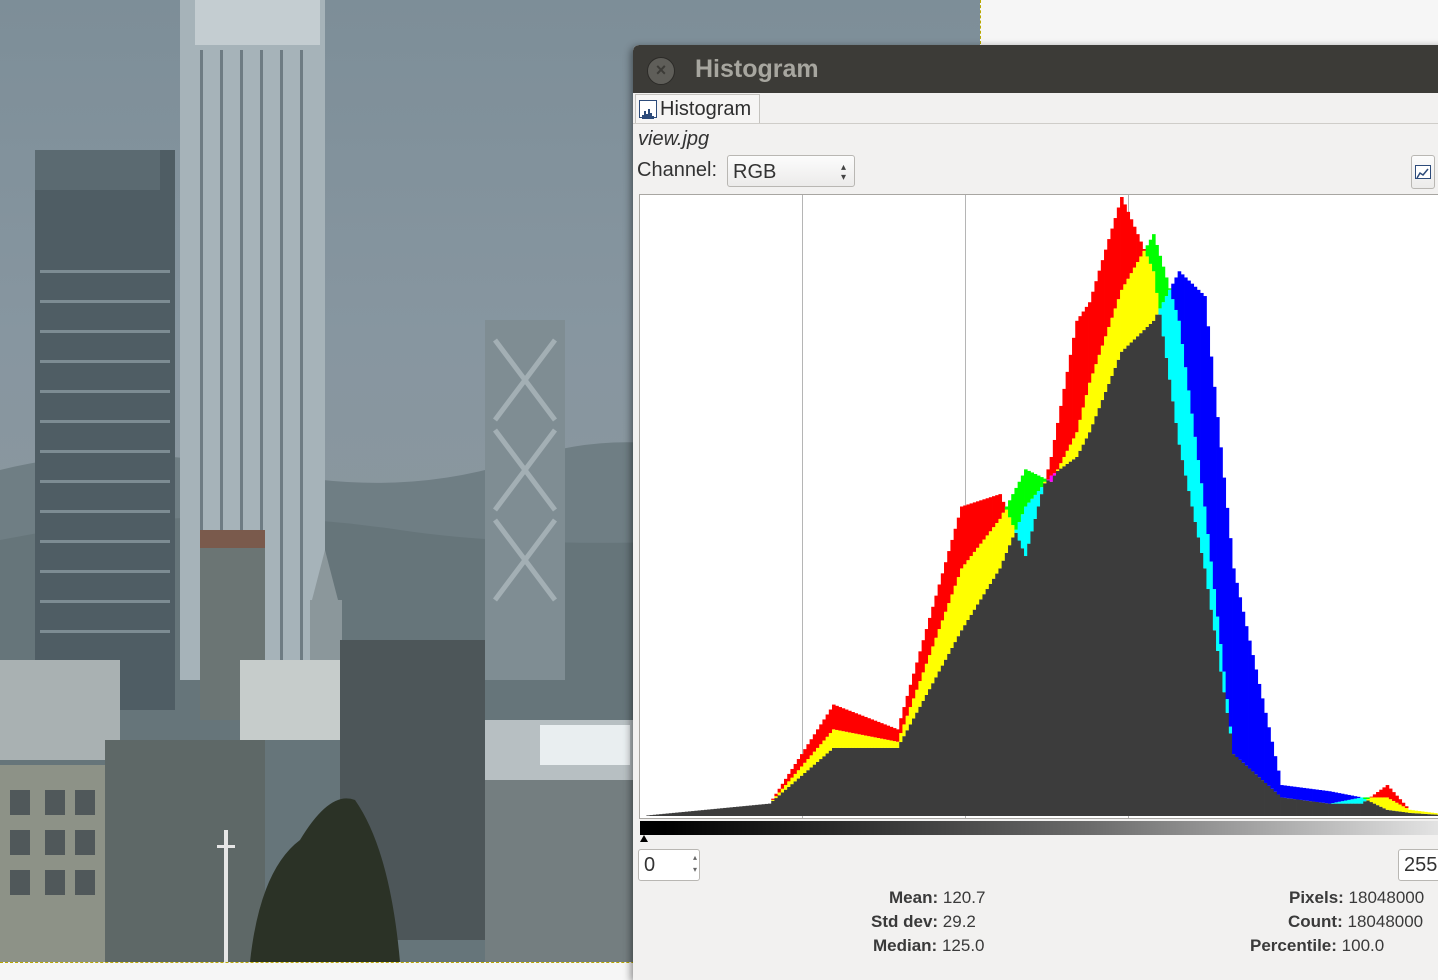  What do you see at coordinates (698, 108) in the screenshot?
I see `tab-histogram: Histogram` at bounding box center [698, 108].